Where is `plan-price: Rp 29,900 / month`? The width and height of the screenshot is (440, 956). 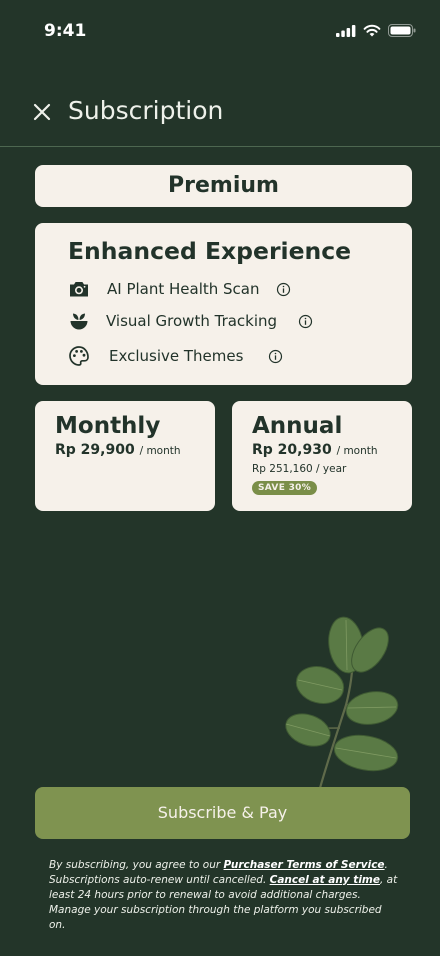 plan-price: Rp 29,900 / month is located at coordinates (118, 450).